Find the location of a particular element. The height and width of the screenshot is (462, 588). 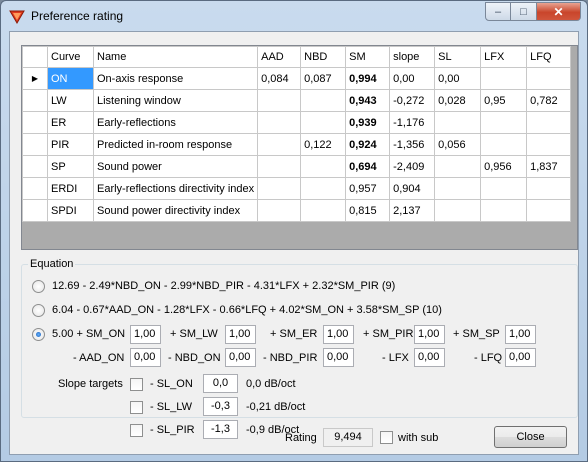

sl-lw-target-input: -0,3 is located at coordinates (220, 406).